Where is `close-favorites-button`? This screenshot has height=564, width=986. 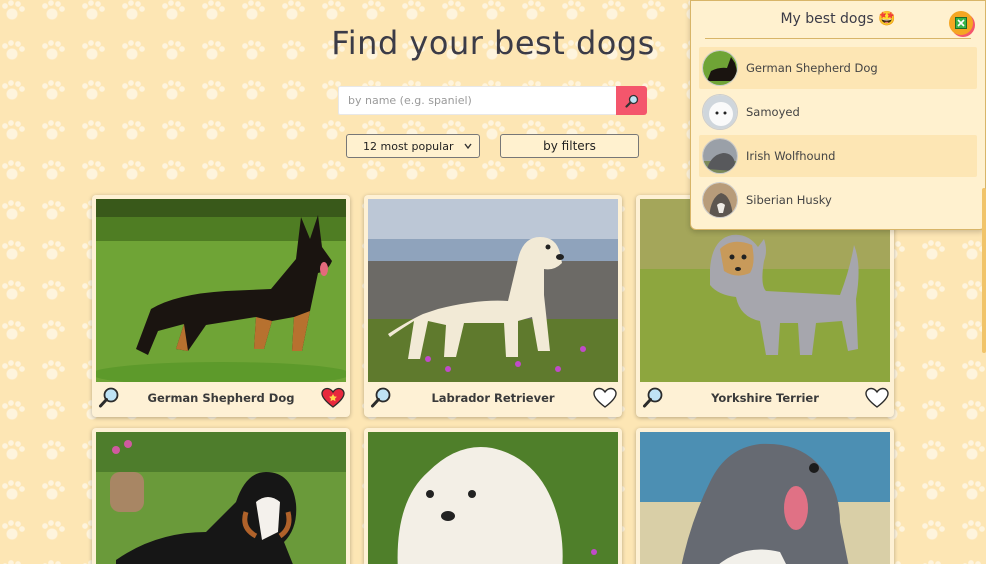 close-favorites-button is located at coordinates (961, 23).